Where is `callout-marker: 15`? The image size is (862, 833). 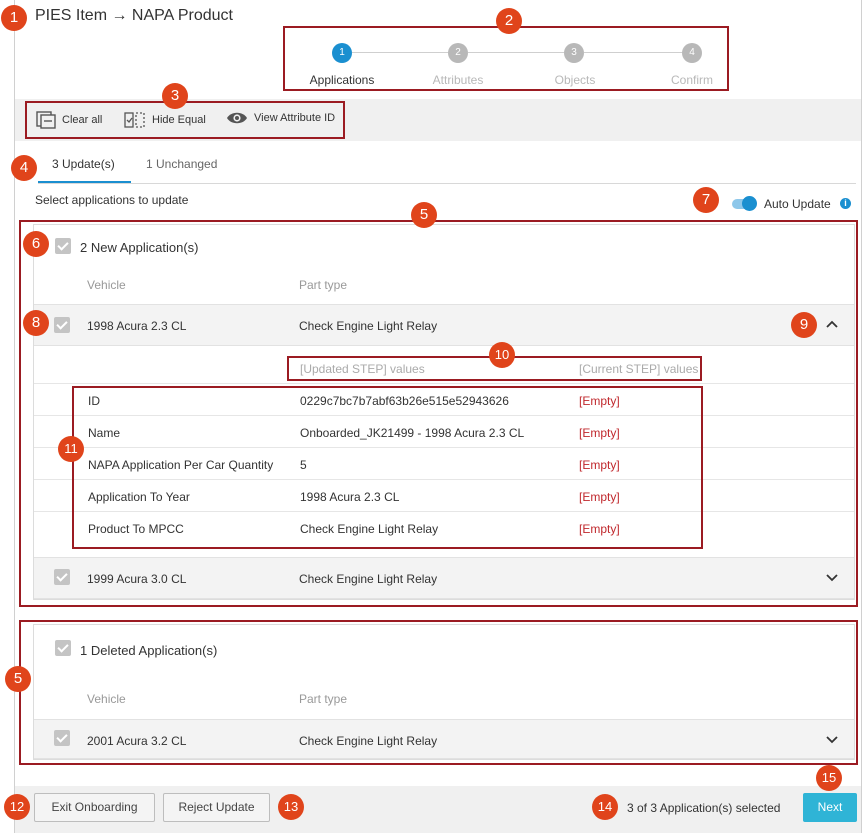
callout-marker: 15 is located at coordinates (829, 778).